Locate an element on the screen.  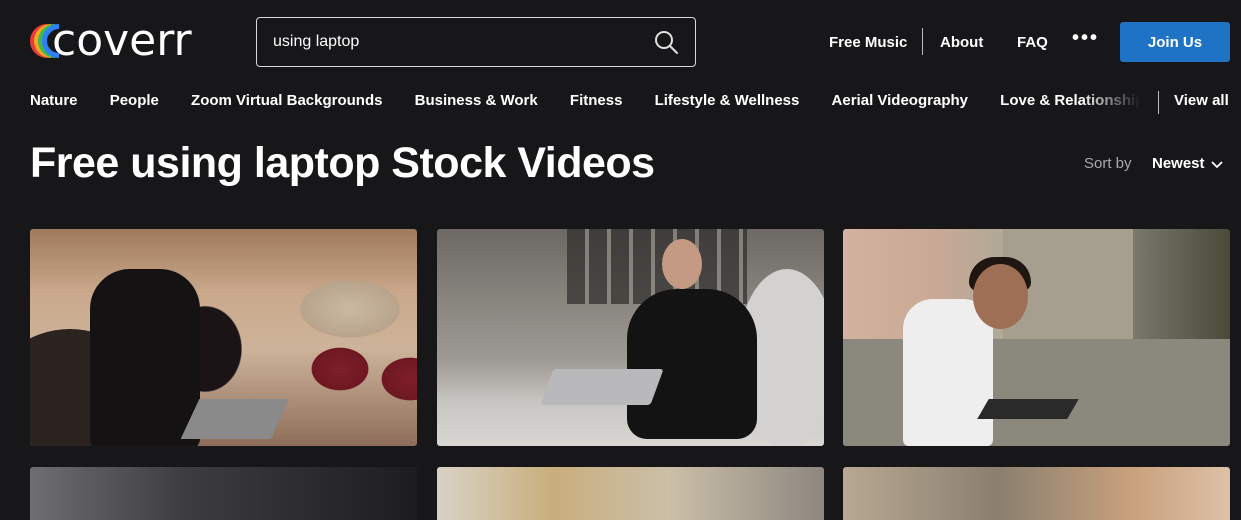
nav-about-link: About is located at coordinates (961, 42).